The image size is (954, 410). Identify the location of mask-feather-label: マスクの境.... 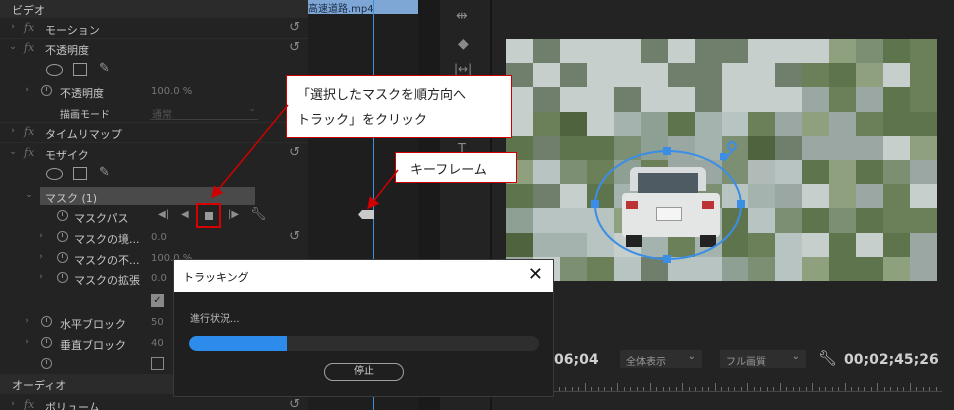
(107, 239).